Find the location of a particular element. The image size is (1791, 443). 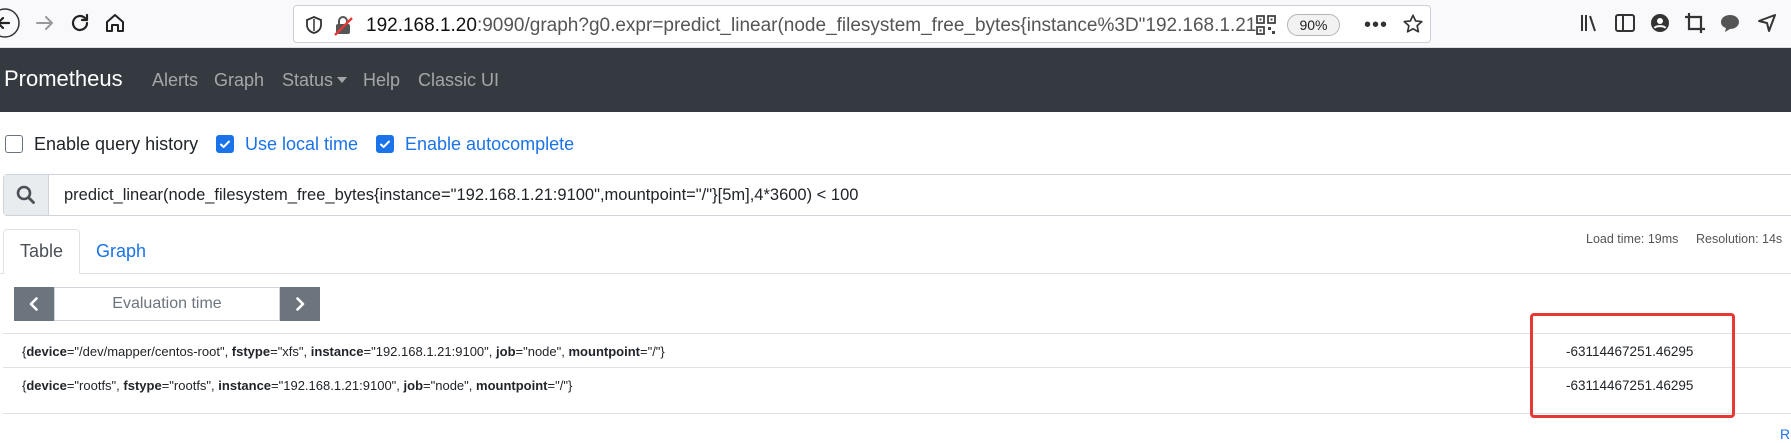

chevron-right-icon is located at coordinates (300, 304).